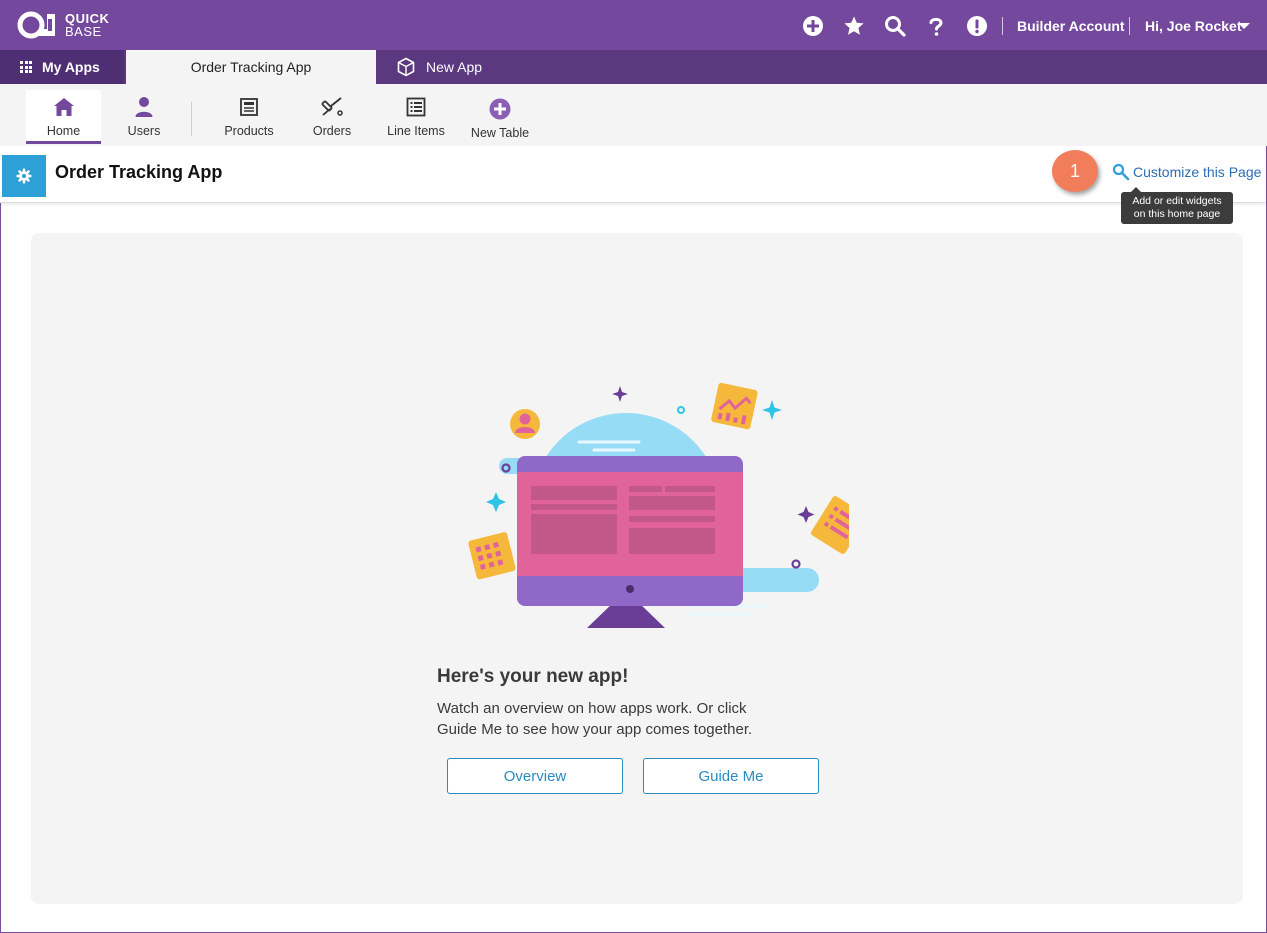 The height and width of the screenshot is (933, 1267). What do you see at coordinates (1197, 172) in the screenshot?
I see `customize-label: Customize this Page` at bounding box center [1197, 172].